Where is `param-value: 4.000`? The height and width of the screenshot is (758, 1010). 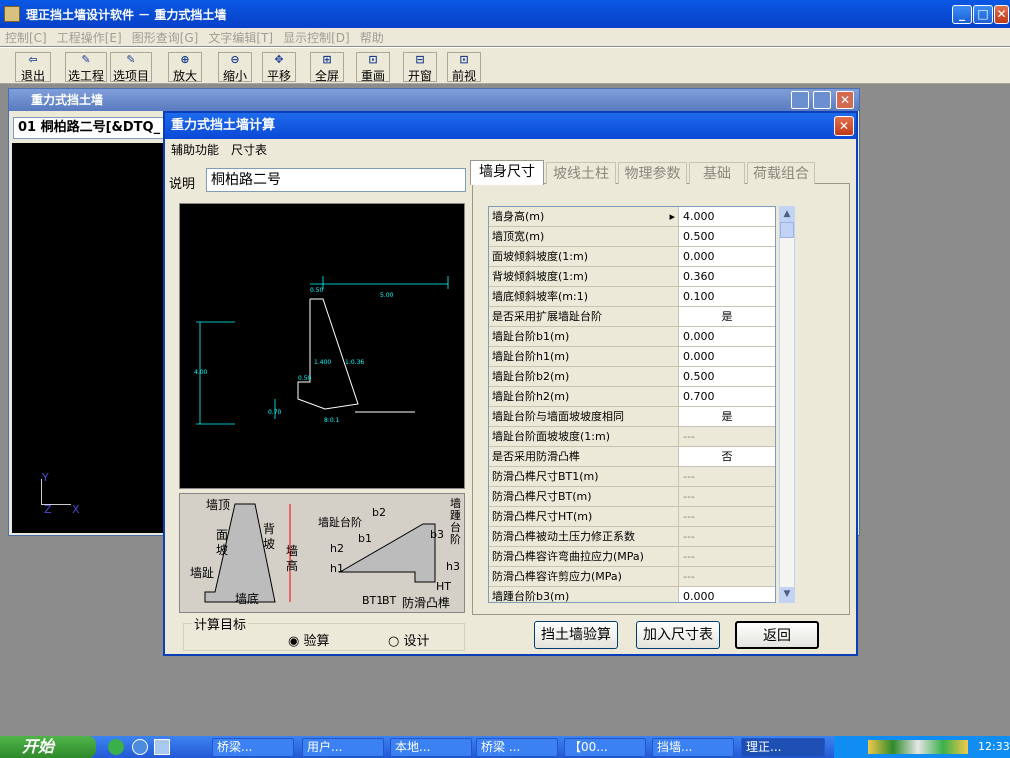 param-value: 4.000 is located at coordinates (727, 217).